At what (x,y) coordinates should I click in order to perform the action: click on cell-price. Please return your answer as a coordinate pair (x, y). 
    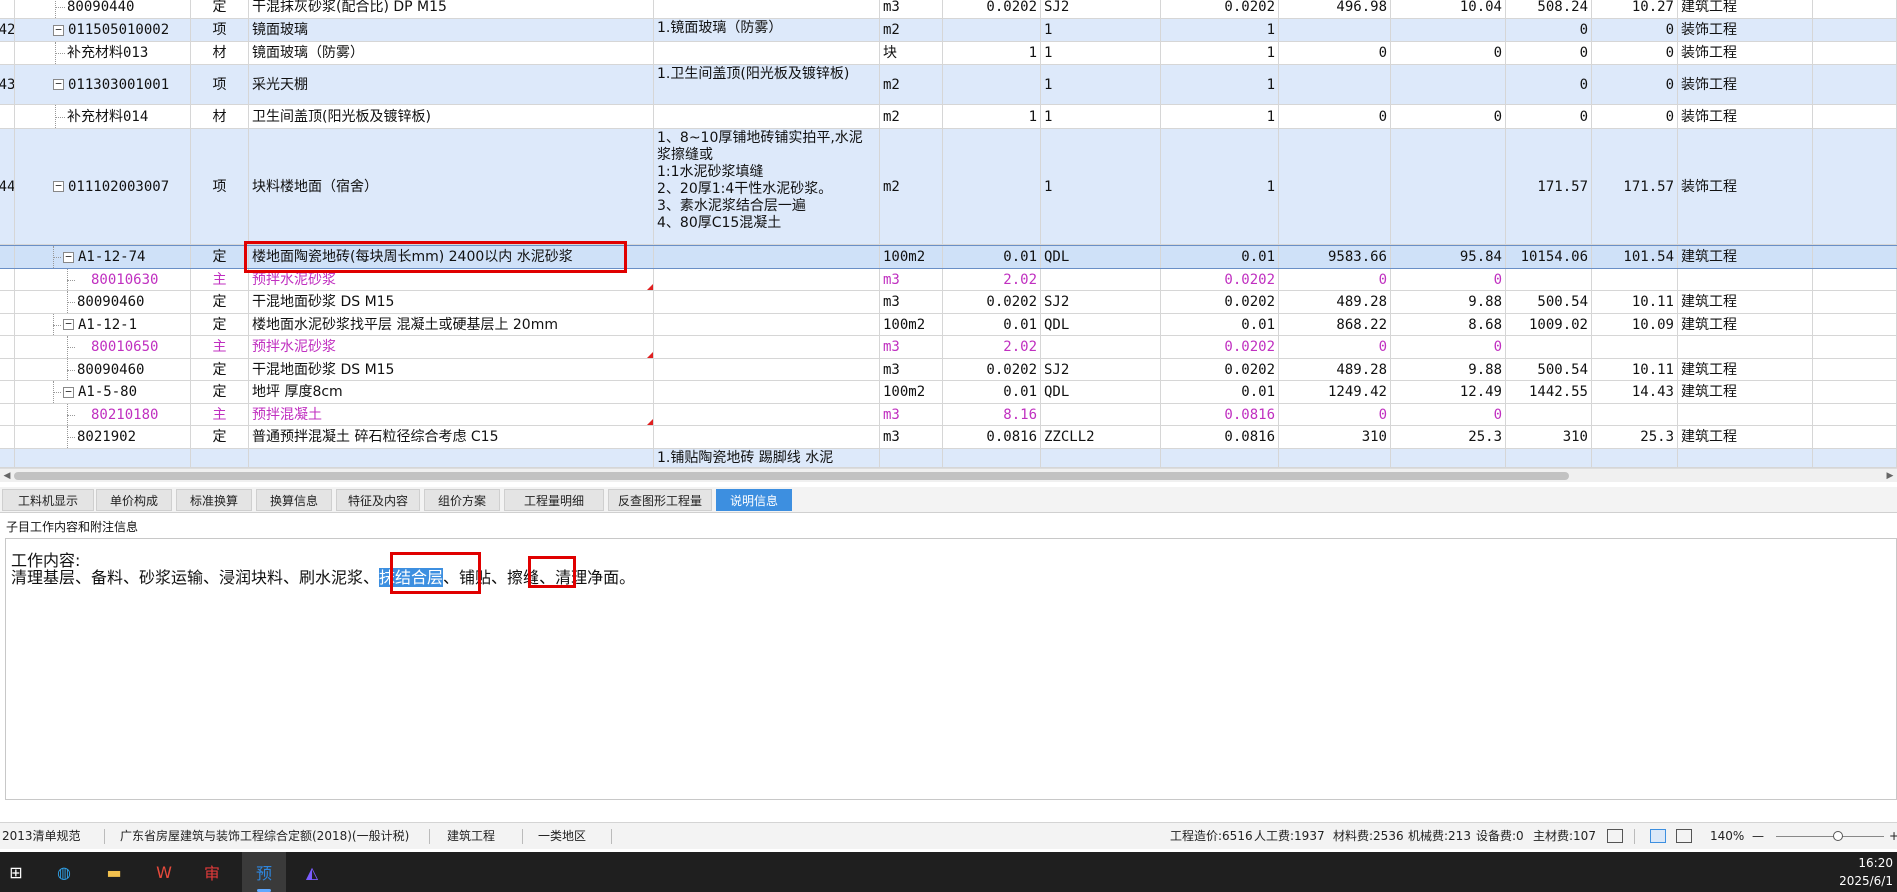
    Looking at the image, I should click on (1335, 84).